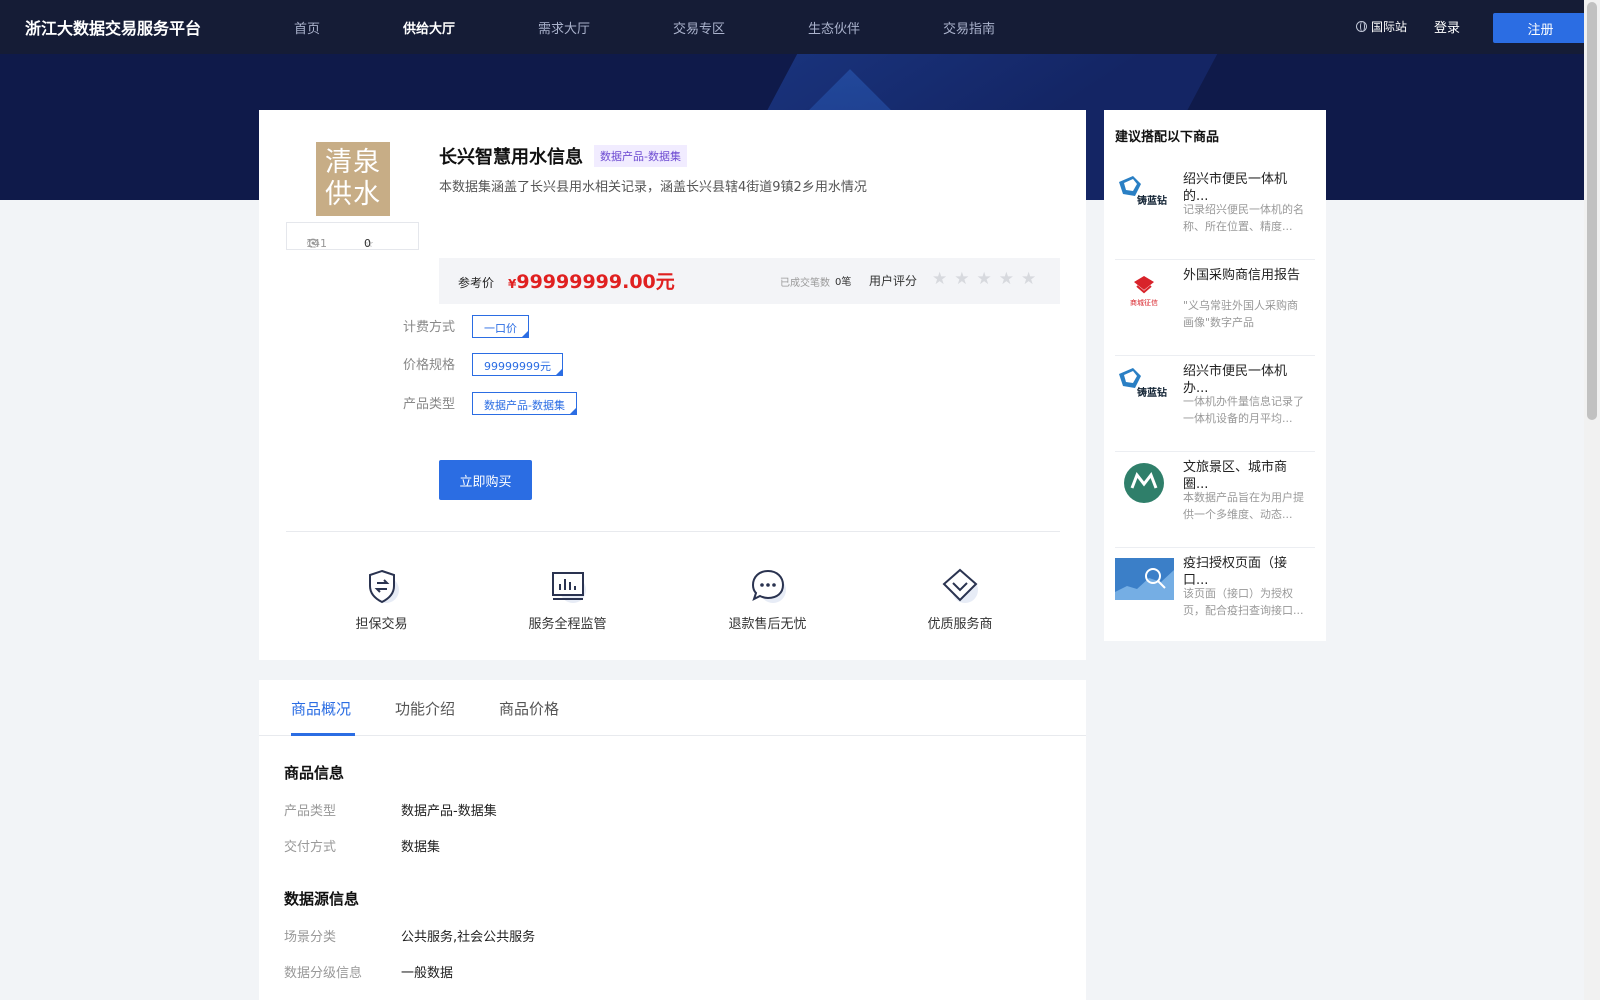 The image size is (1600, 1000). Describe the element at coordinates (640, 156) in the screenshot. I see `product-category-tag: 数据产品-数据集` at that location.